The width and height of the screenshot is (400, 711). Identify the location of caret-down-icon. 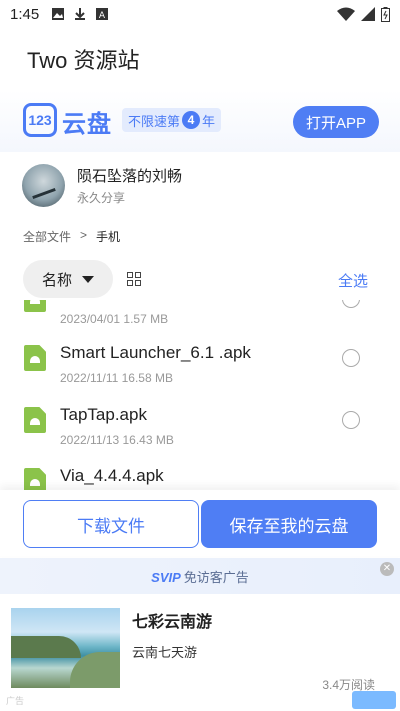
(88, 279).